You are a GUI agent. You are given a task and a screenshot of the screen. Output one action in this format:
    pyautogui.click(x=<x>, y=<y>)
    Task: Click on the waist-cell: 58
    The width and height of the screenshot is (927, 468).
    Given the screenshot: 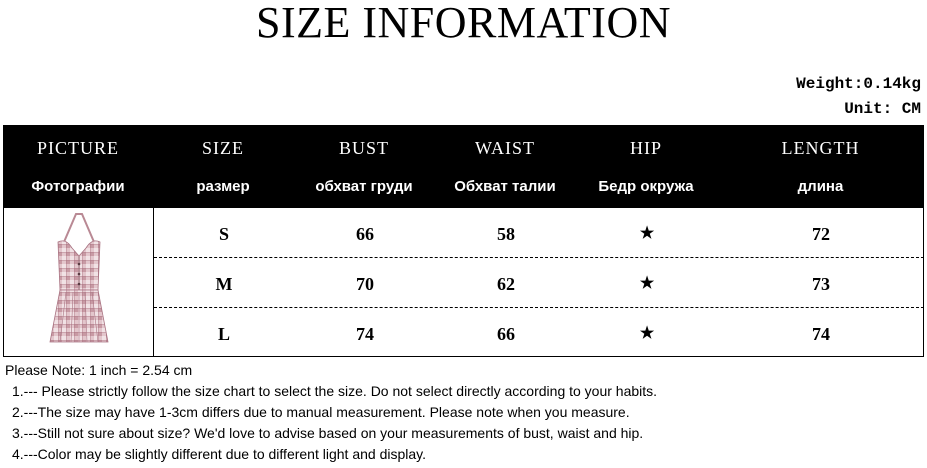 What is the action you would take?
    pyautogui.click(x=506, y=234)
    